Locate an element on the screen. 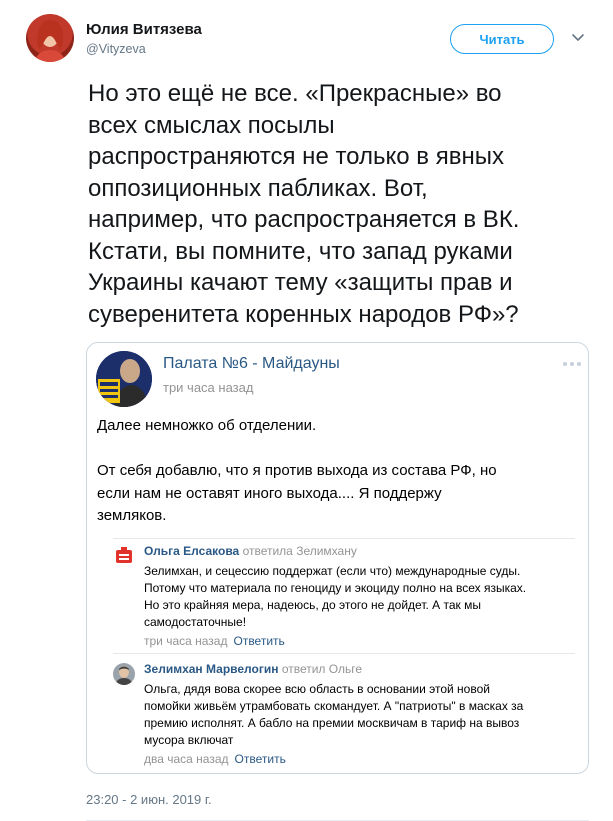 This screenshot has height=821, width=613. comment-meta: три часа назад Ответить is located at coordinates (214, 641).